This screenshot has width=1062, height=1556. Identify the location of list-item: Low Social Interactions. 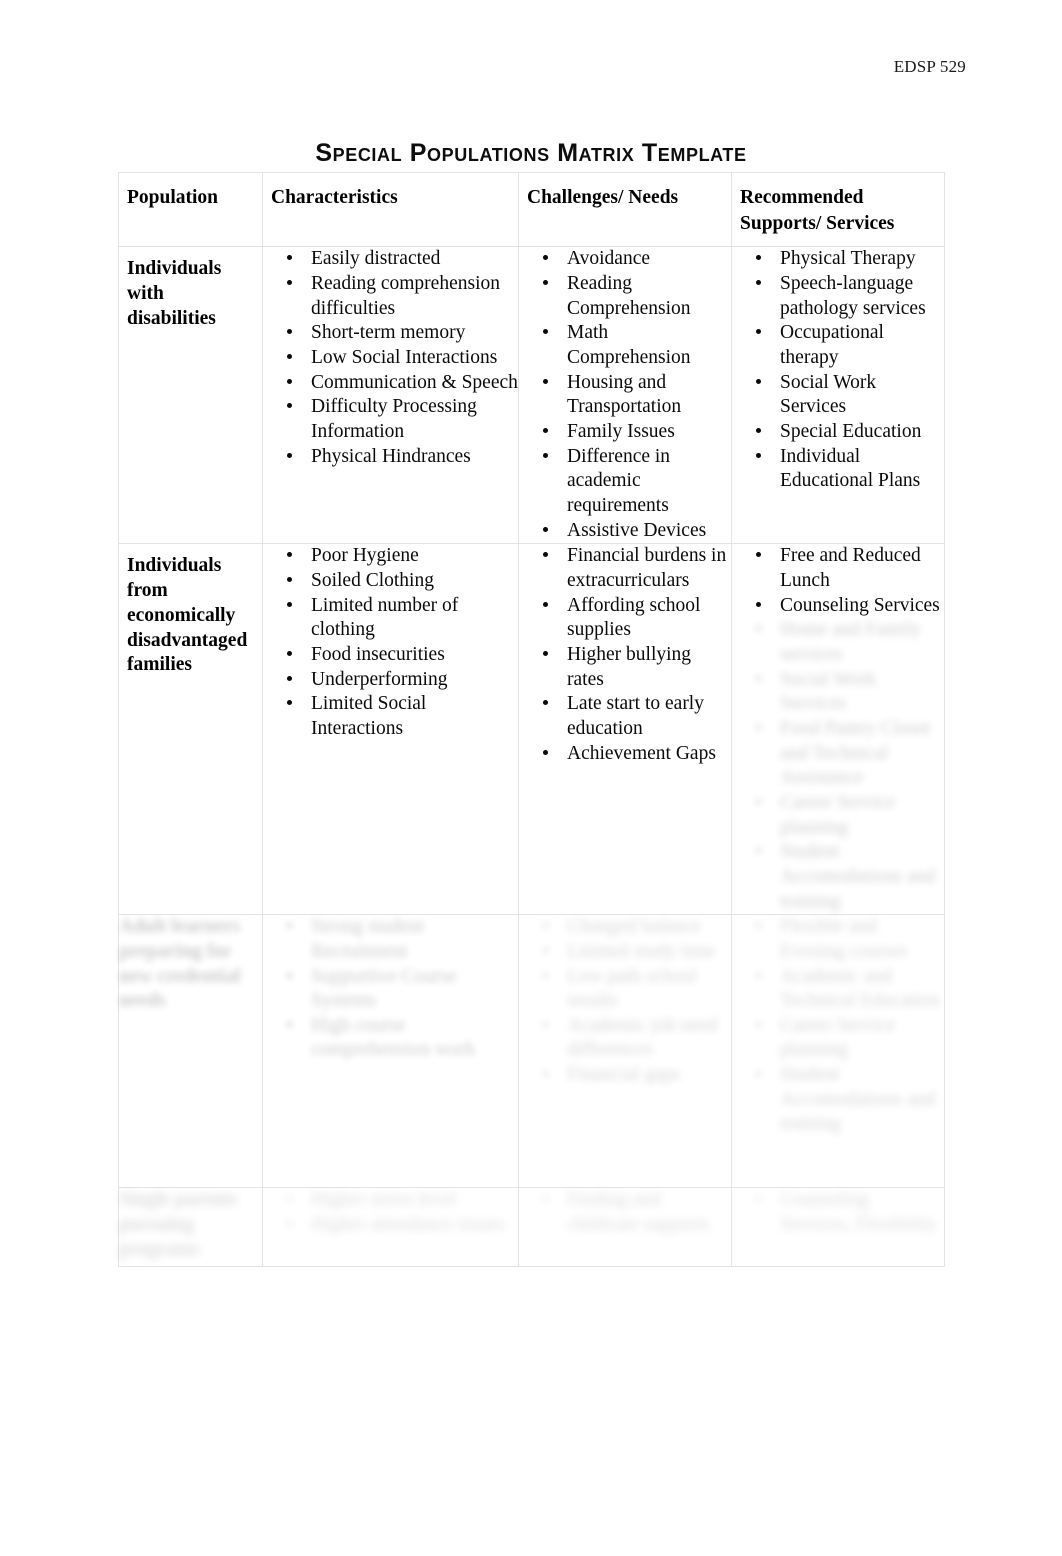
(390, 358).